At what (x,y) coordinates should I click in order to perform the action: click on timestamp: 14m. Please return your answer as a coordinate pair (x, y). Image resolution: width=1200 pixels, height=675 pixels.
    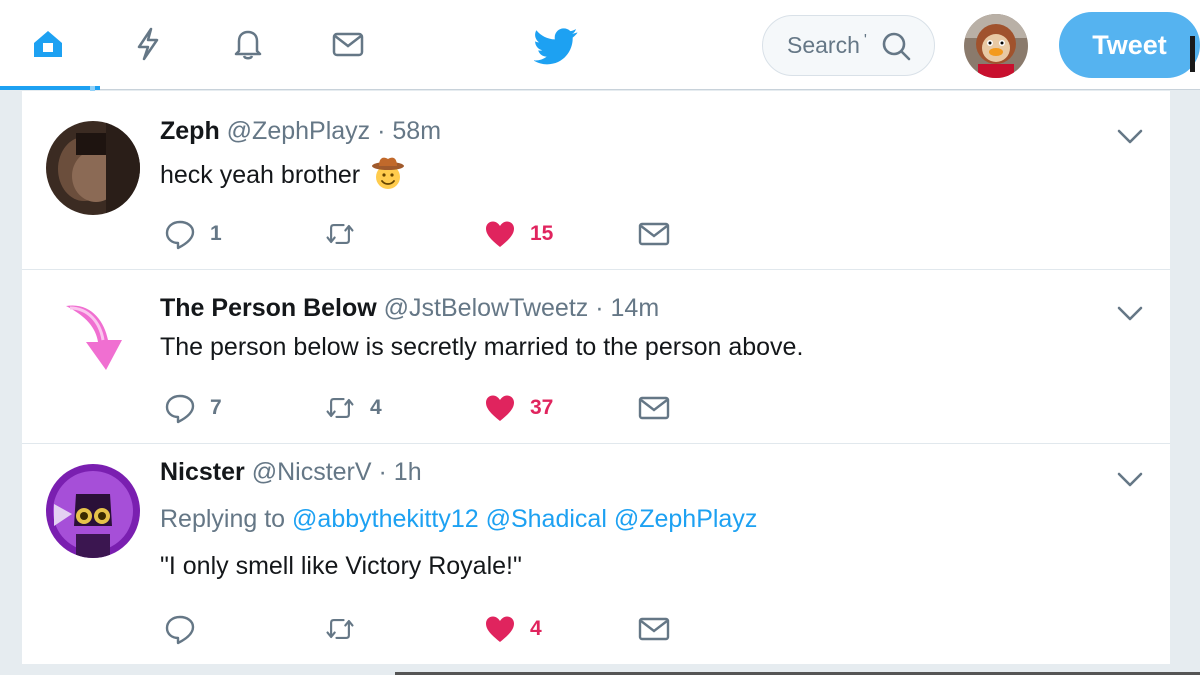
    Looking at the image, I should click on (635, 308).